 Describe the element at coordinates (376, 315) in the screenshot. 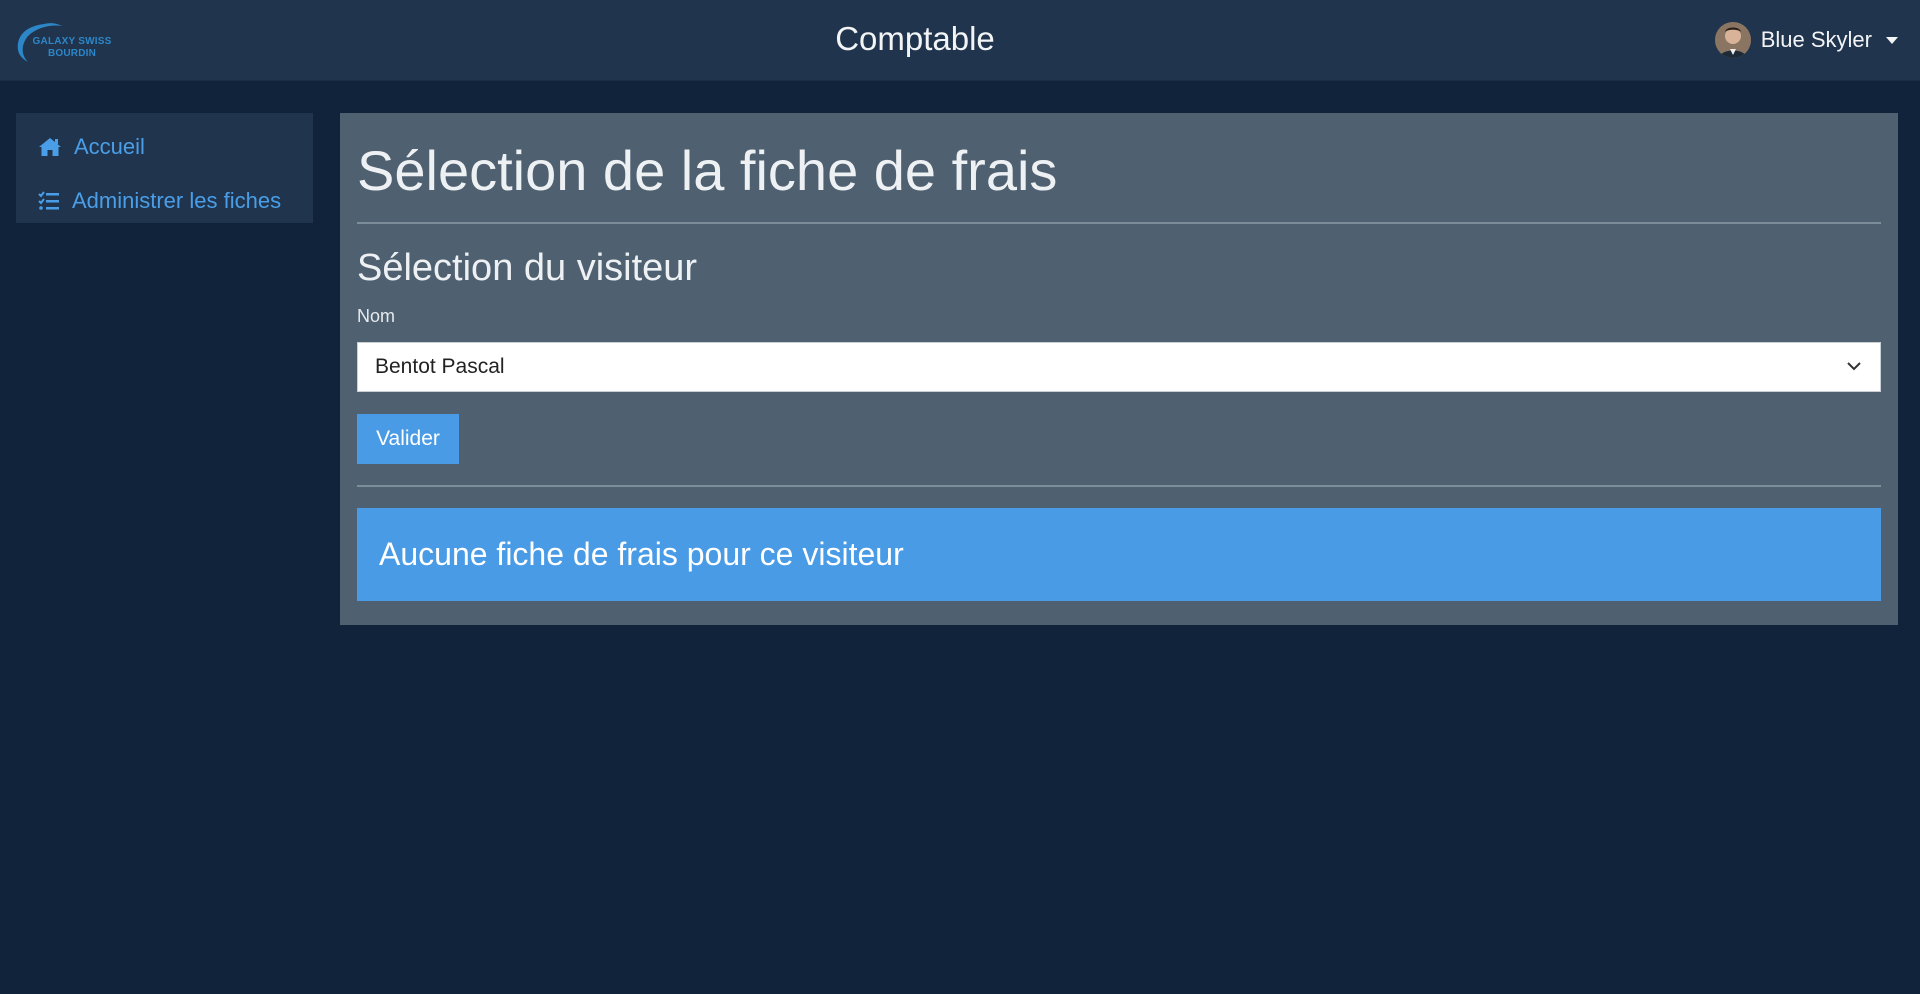

I see `visitor-name-label: Nom` at that location.